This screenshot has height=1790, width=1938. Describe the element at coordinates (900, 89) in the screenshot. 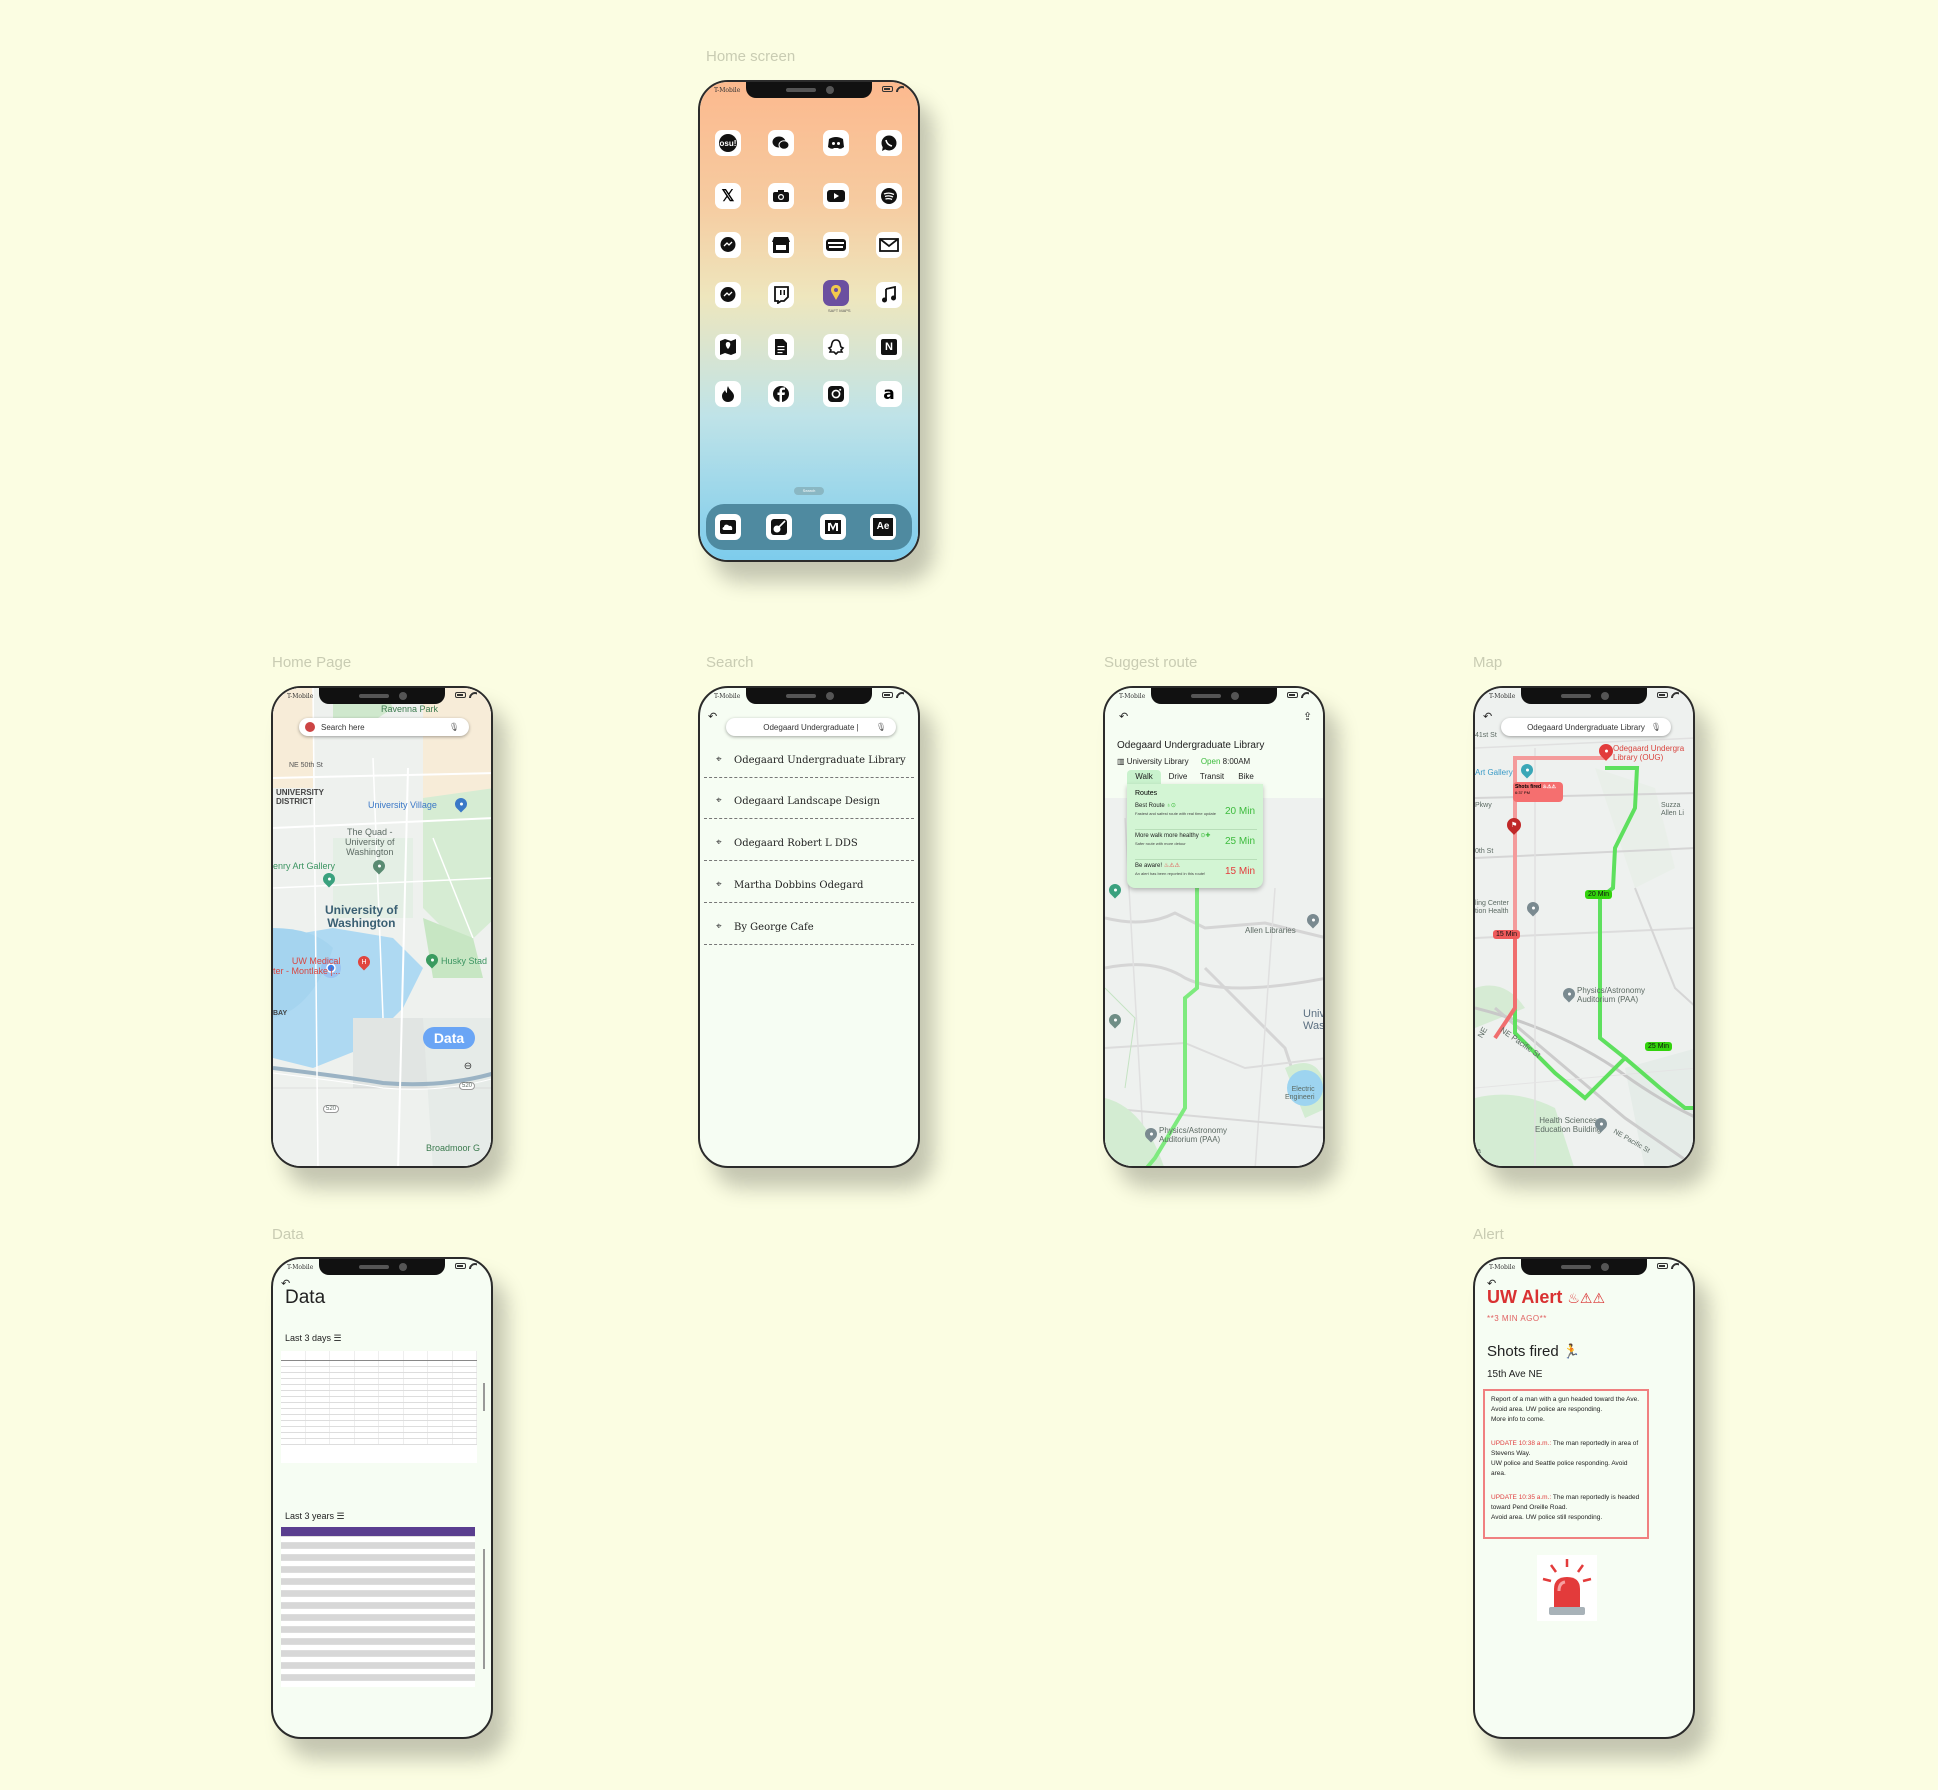

I see `wifi-icon` at that location.